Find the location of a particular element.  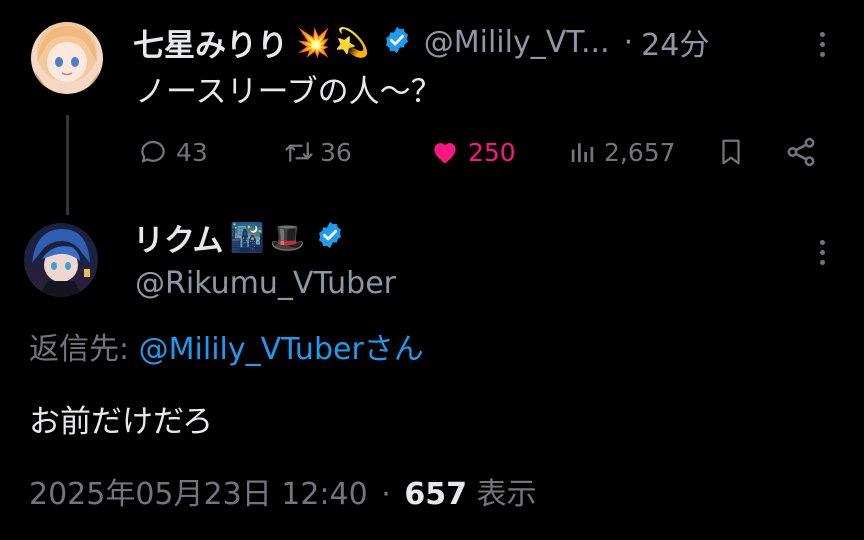

retweet-count: 36 is located at coordinates (336, 152).